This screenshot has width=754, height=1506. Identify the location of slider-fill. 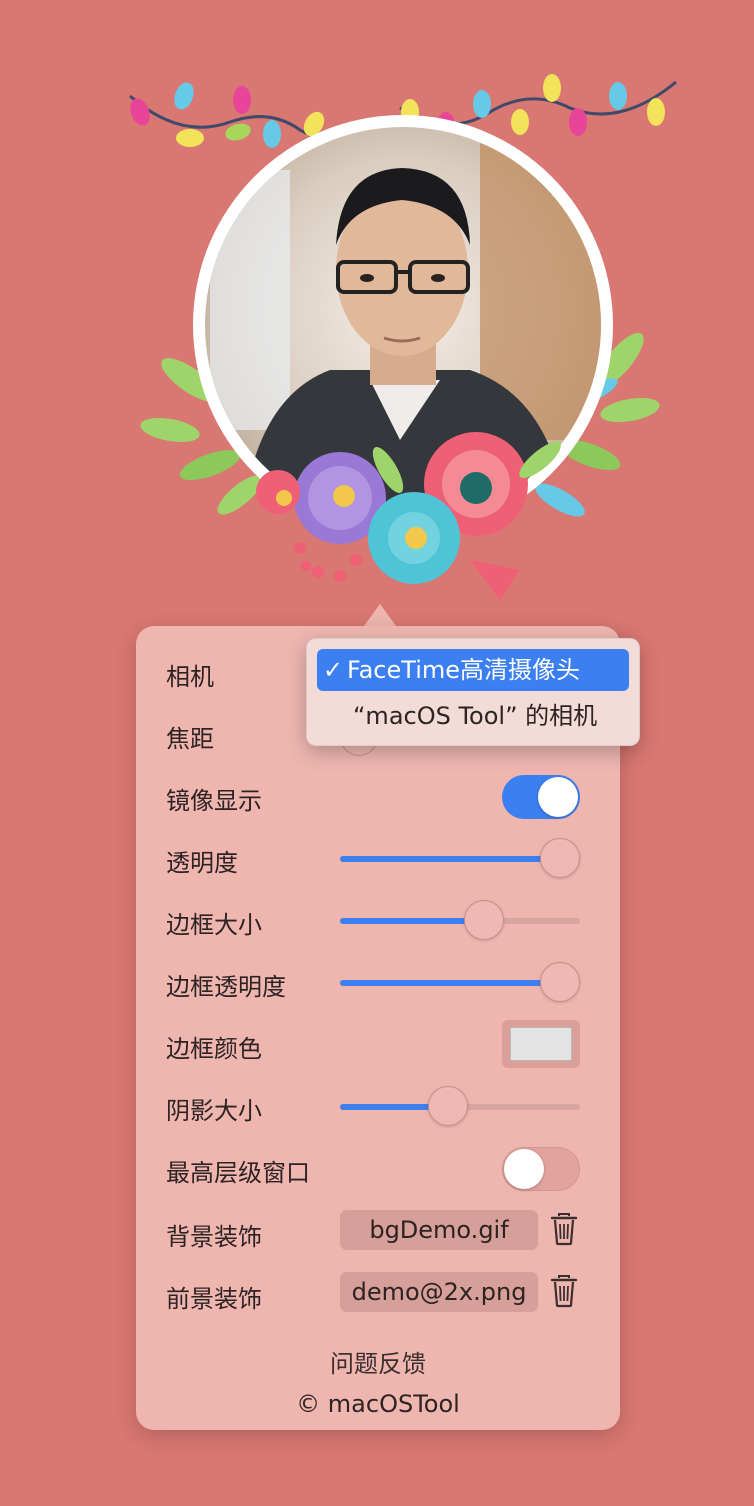
(412, 921).